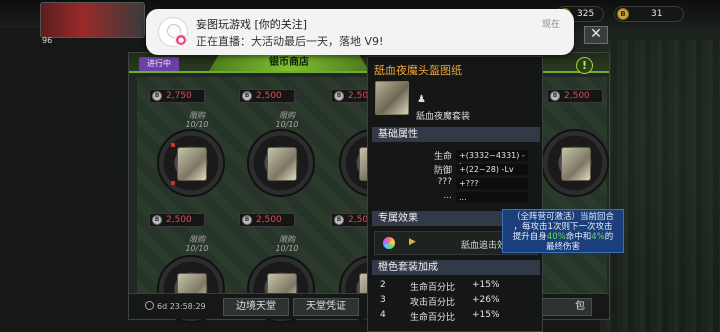  Describe the element at coordinates (563, 227) in the screenshot. I see `tooltip-line: ，每攻击1次则下一次攻击` at that location.